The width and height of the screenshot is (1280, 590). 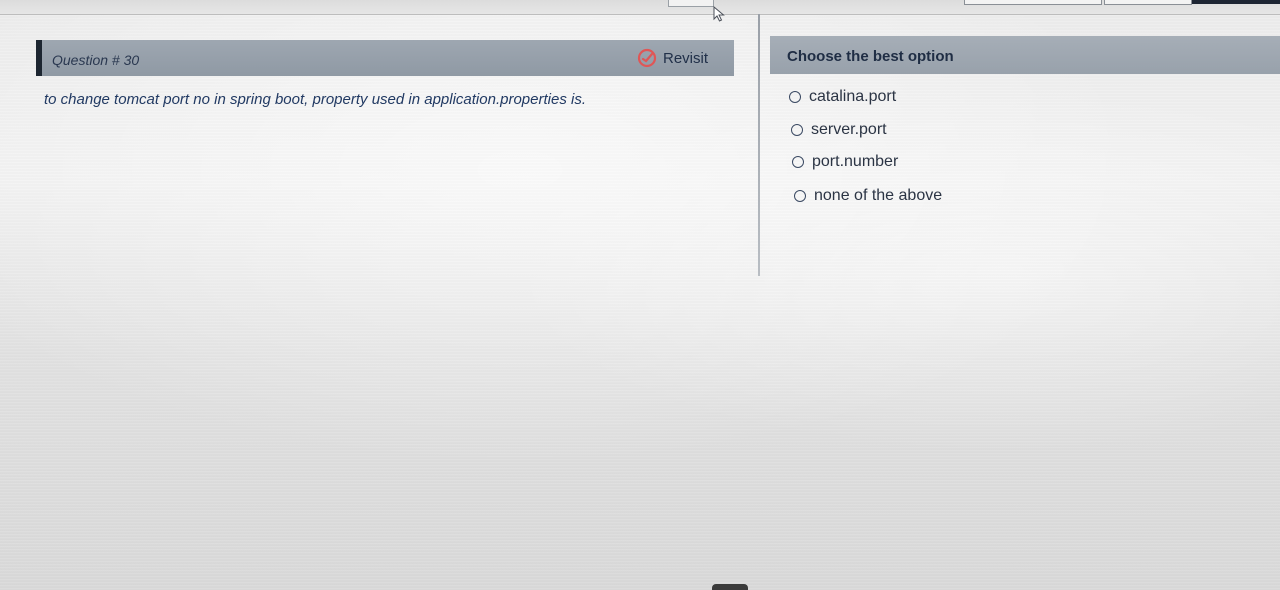 I want to click on question-header: Question # 30 Revisit, so click(x=385, y=58).